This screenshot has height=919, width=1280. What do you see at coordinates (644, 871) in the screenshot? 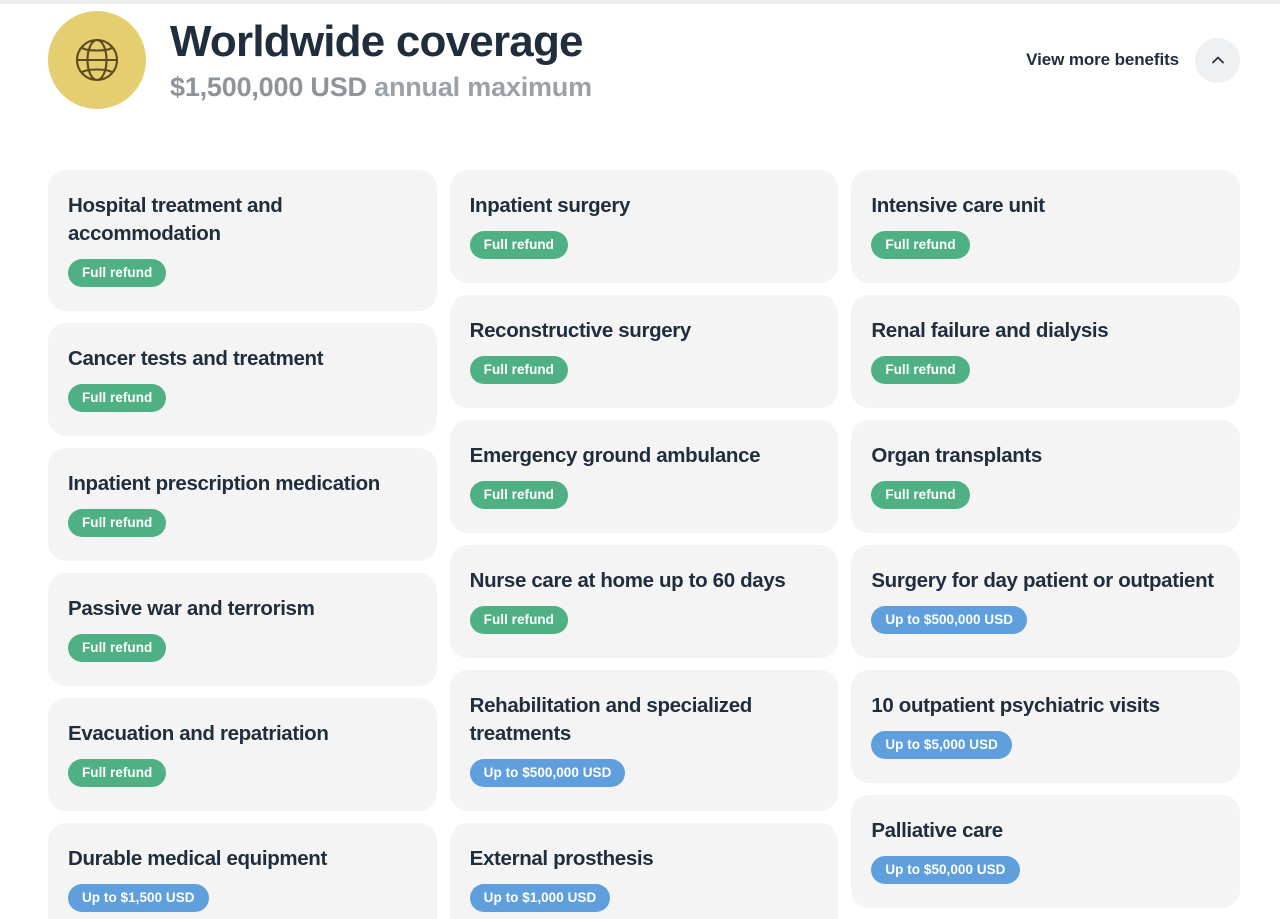
I see `benefit-card: External prosthesis Up to $1,000 USD` at bounding box center [644, 871].